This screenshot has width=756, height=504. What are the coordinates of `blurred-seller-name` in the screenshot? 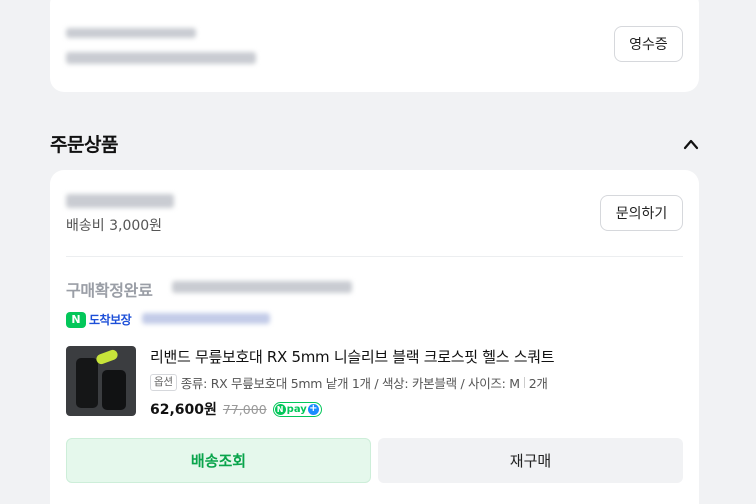 It's located at (120, 201).